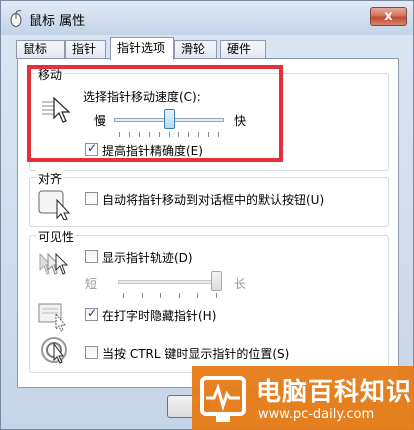 This screenshot has width=414, height=430. Describe the element at coordinates (142, 48) in the screenshot. I see `tab-pointer-options: 指针选项` at that location.